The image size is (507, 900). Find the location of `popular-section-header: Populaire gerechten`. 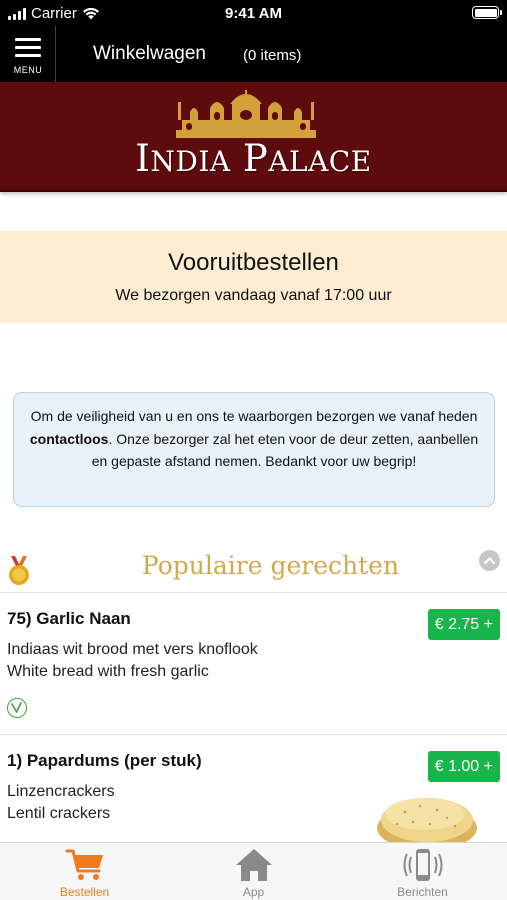

popular-section-header: Populaire gerechten is located at coordinates (253, 570).